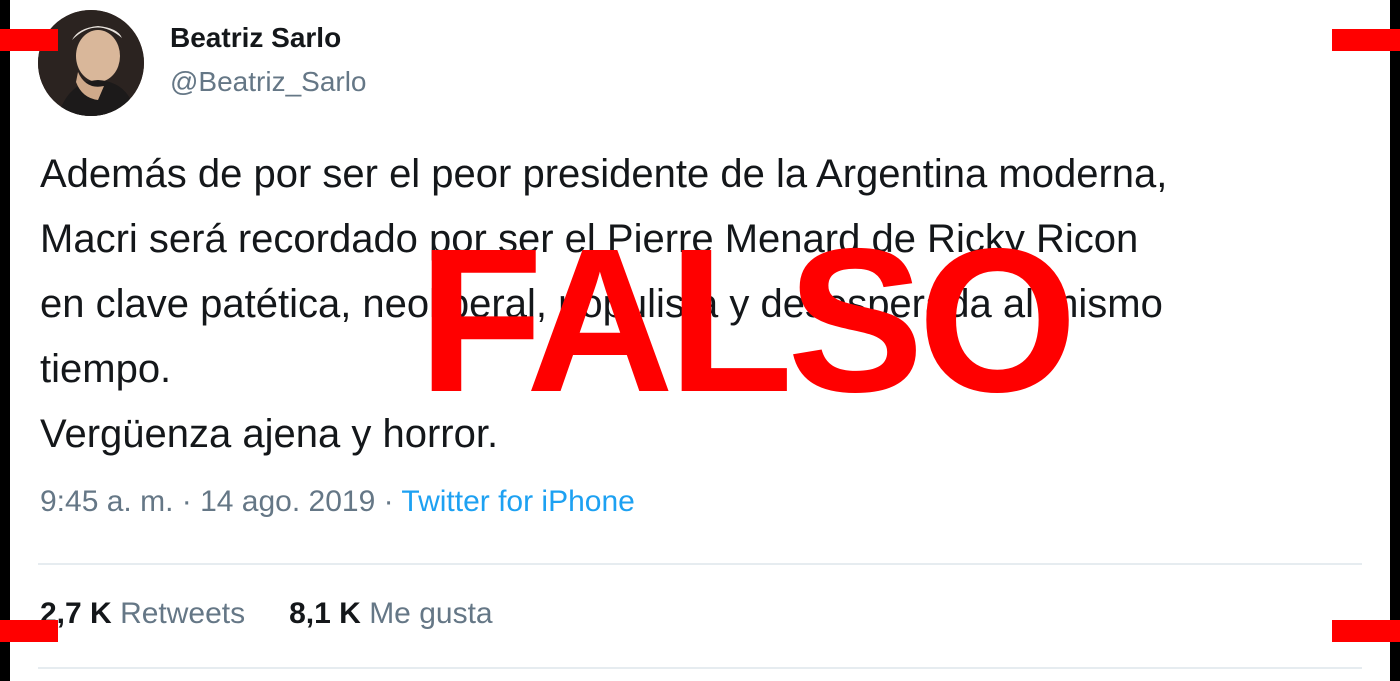  I want to click on tweet-source-link: Twitter for iPhone, so click(517, 501).